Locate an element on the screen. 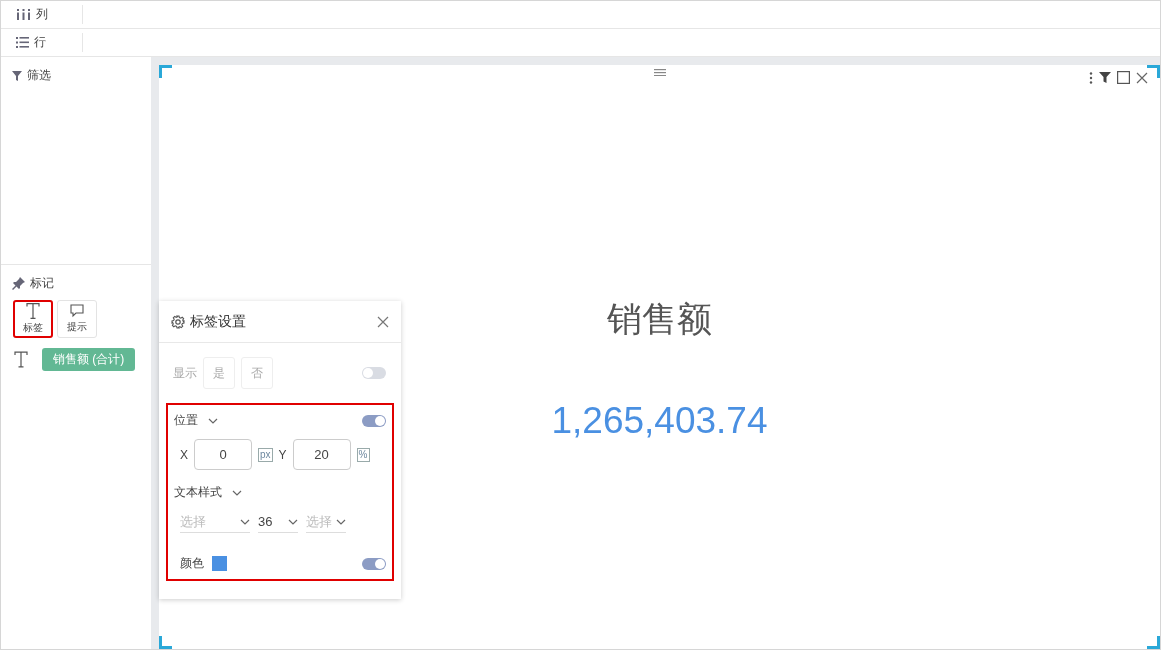  list-icon is located at coordinates (22, 42).